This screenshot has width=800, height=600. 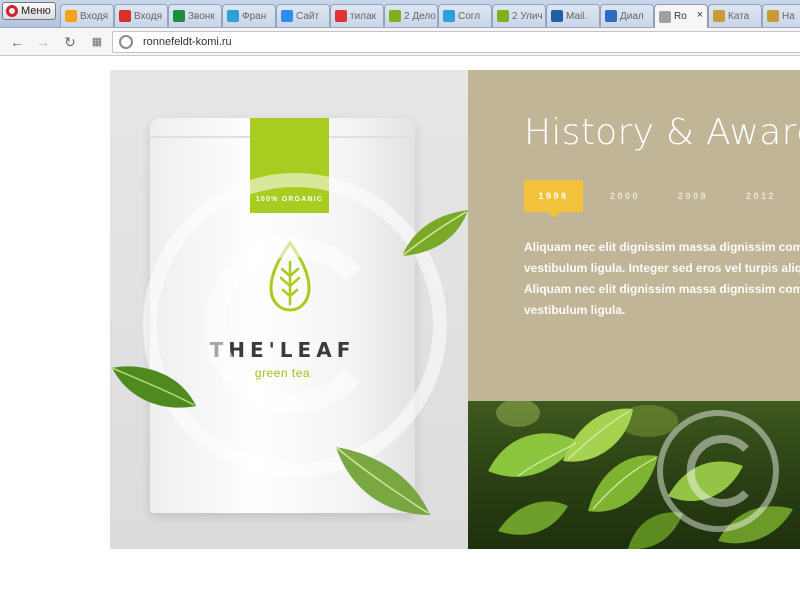 I want to click on year-tab: 2000, so click(x=625, y=196).